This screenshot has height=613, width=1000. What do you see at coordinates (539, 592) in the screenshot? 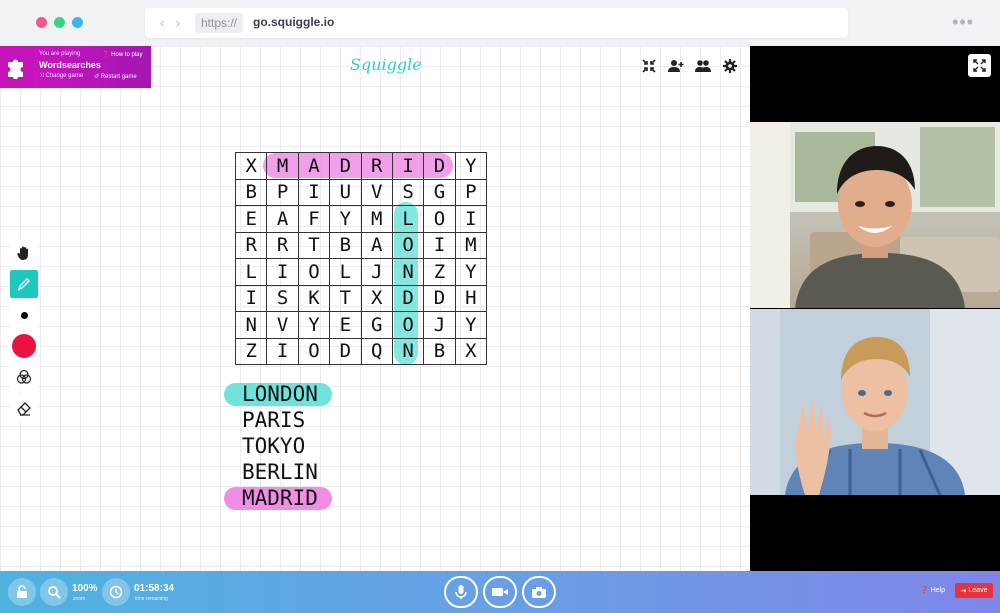
I see `snapshot-button` at bounding box center [539, 592].